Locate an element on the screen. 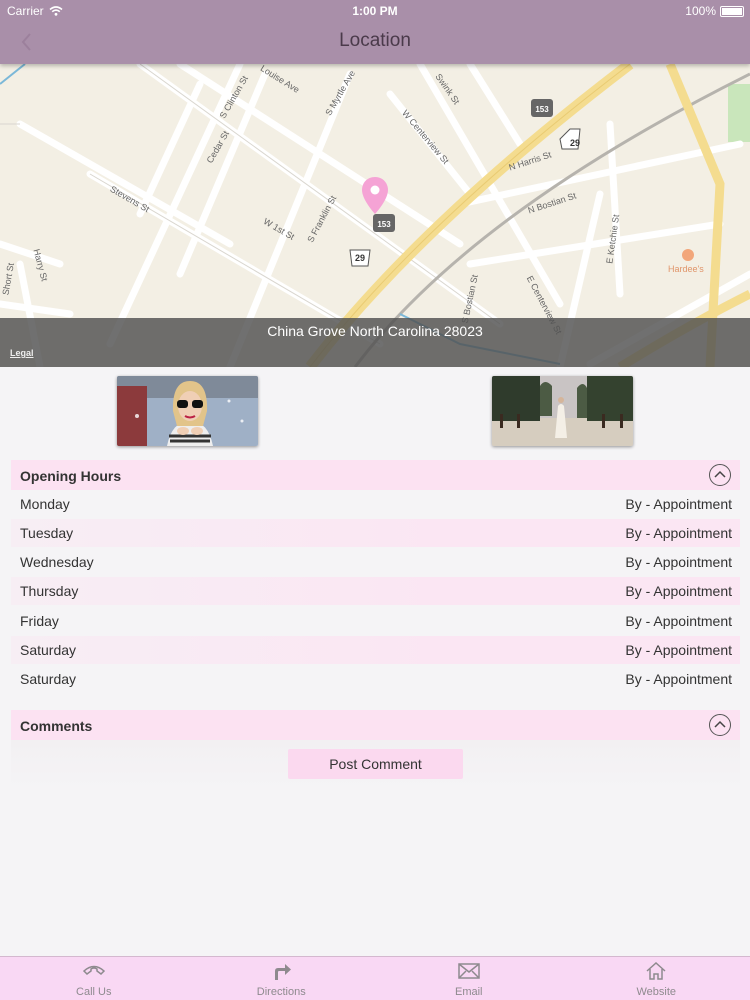  bride-trees-photo is located at coordinates (562, 411).